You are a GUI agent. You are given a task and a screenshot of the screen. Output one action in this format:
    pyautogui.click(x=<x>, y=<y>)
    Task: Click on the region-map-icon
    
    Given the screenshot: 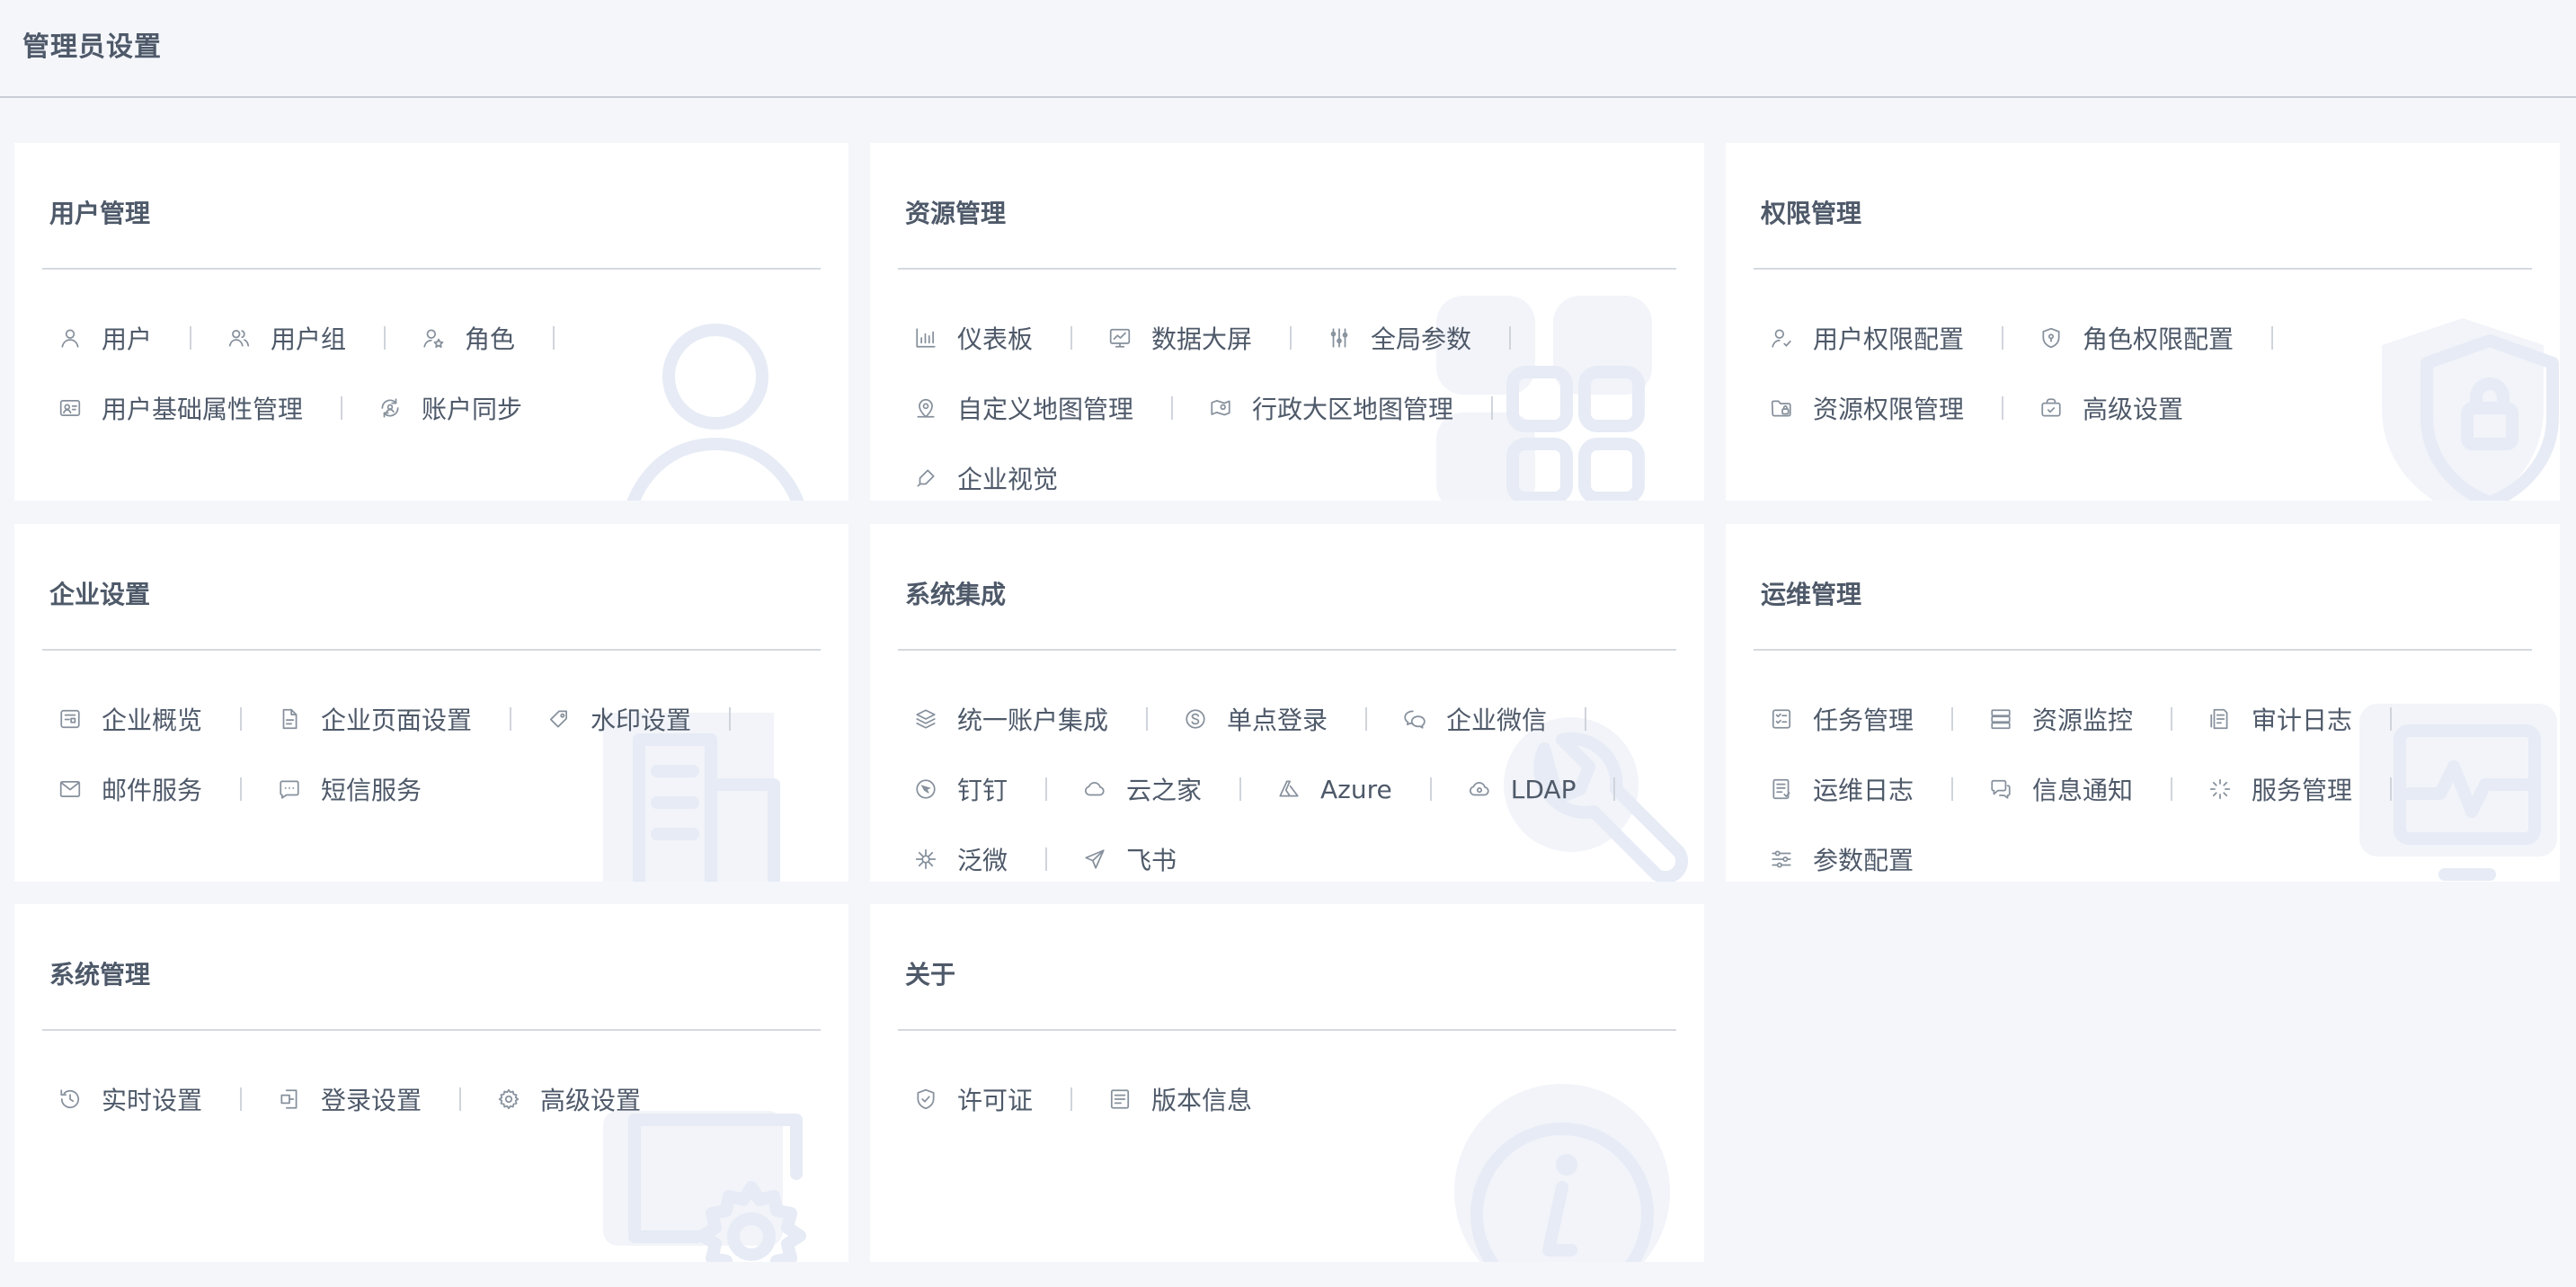 What is the action you would take?
    pyautogui.click(x=1220, y=408)
    